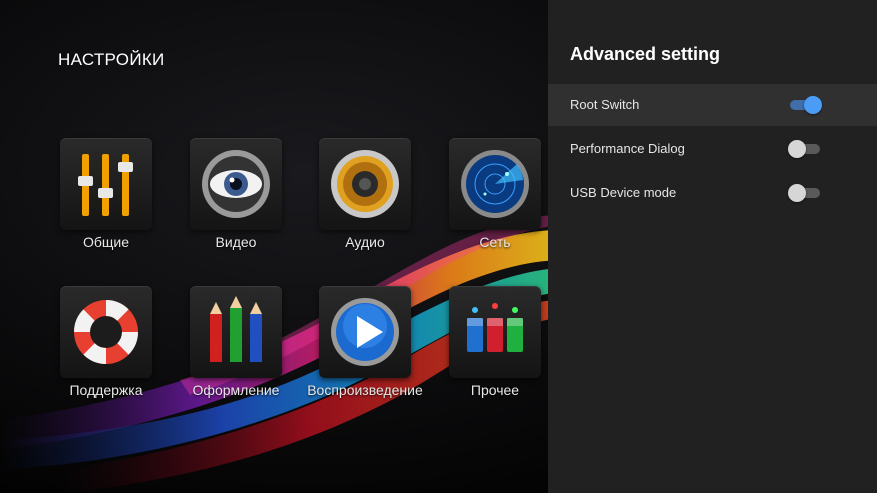  I want to click on performance-dialog-toggle, so click(806, 149).